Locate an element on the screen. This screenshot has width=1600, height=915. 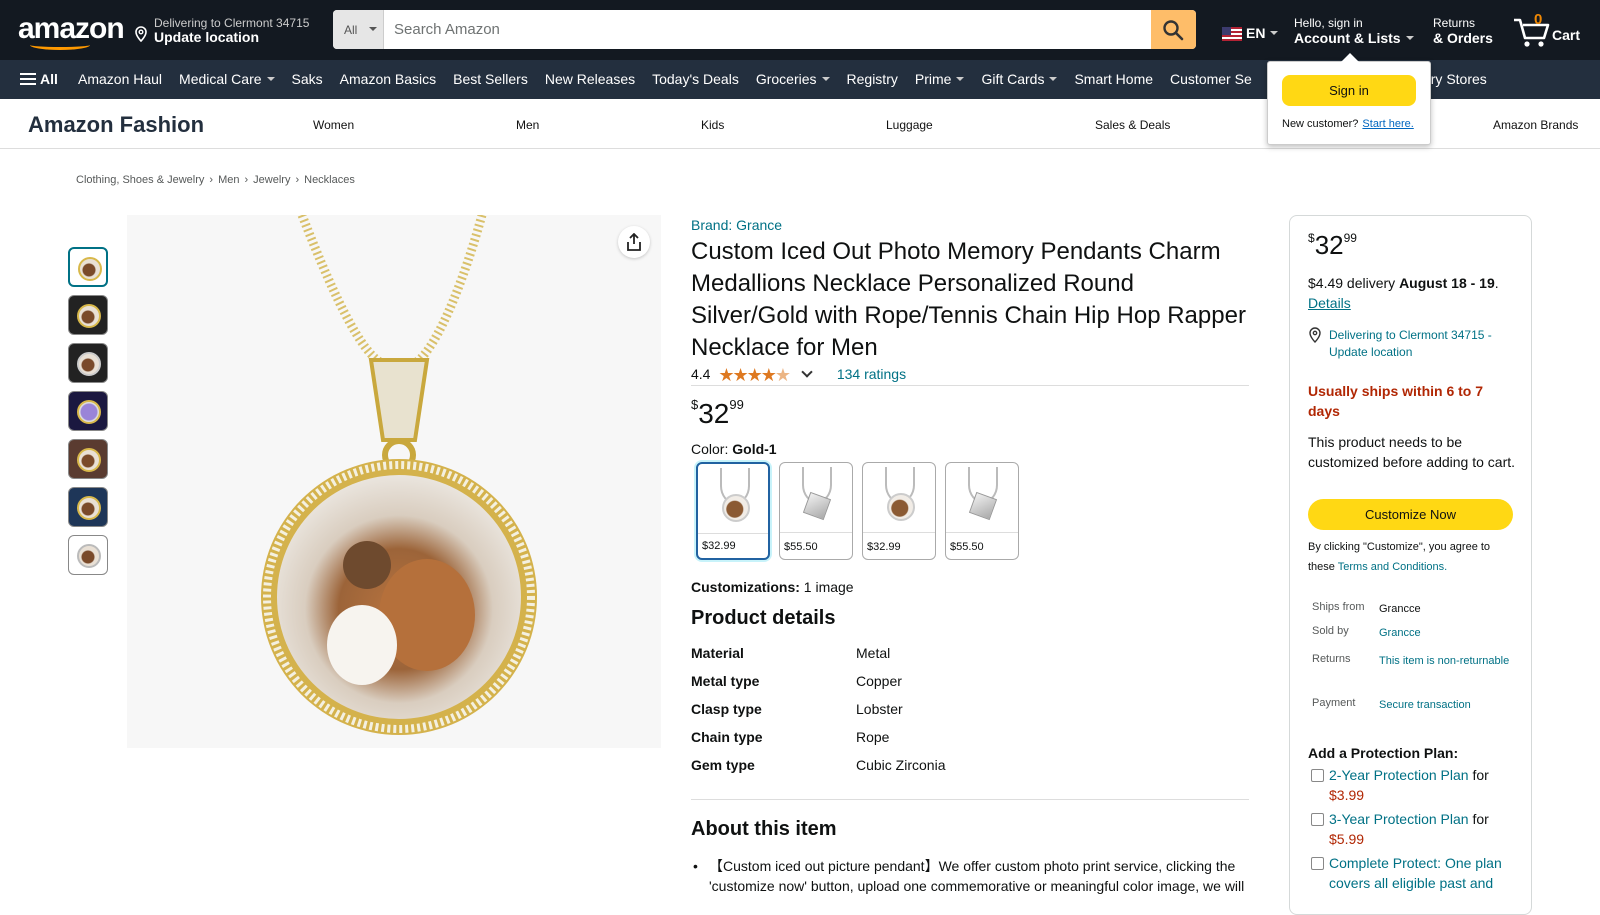
subnav-item-saks: Saks is located at coordinates (307, 79).